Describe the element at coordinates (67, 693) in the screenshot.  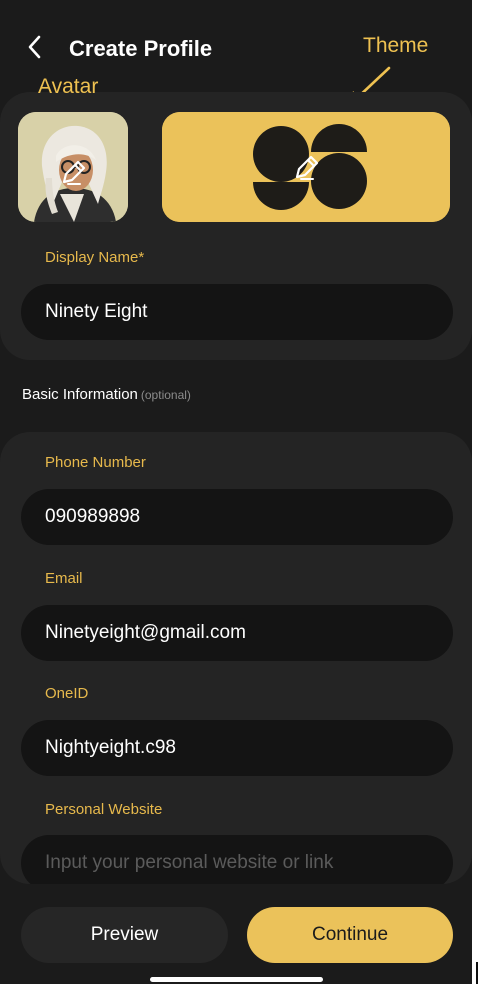
I see `oneid-label: OneID` at that location.